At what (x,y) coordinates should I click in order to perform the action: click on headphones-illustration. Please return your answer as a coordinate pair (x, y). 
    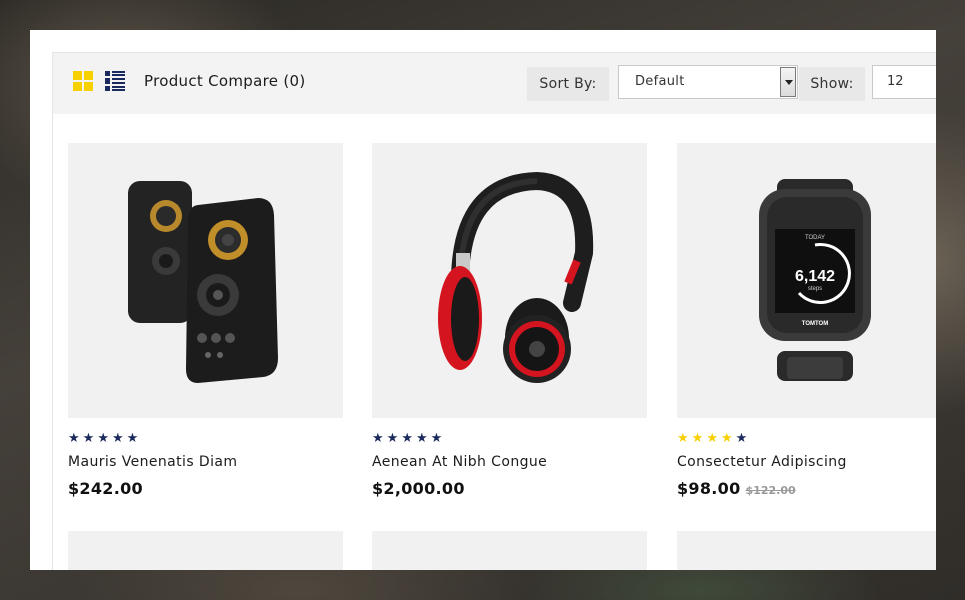
    Looking at the image, I should click on (516, 277).